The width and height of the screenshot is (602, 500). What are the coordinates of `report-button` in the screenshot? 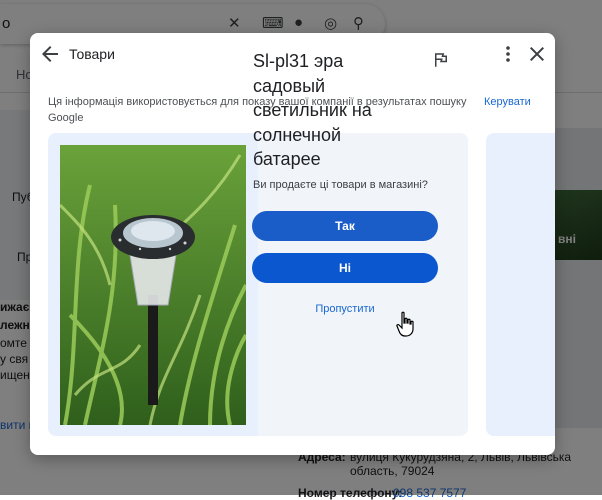 It's located at (441, 60).